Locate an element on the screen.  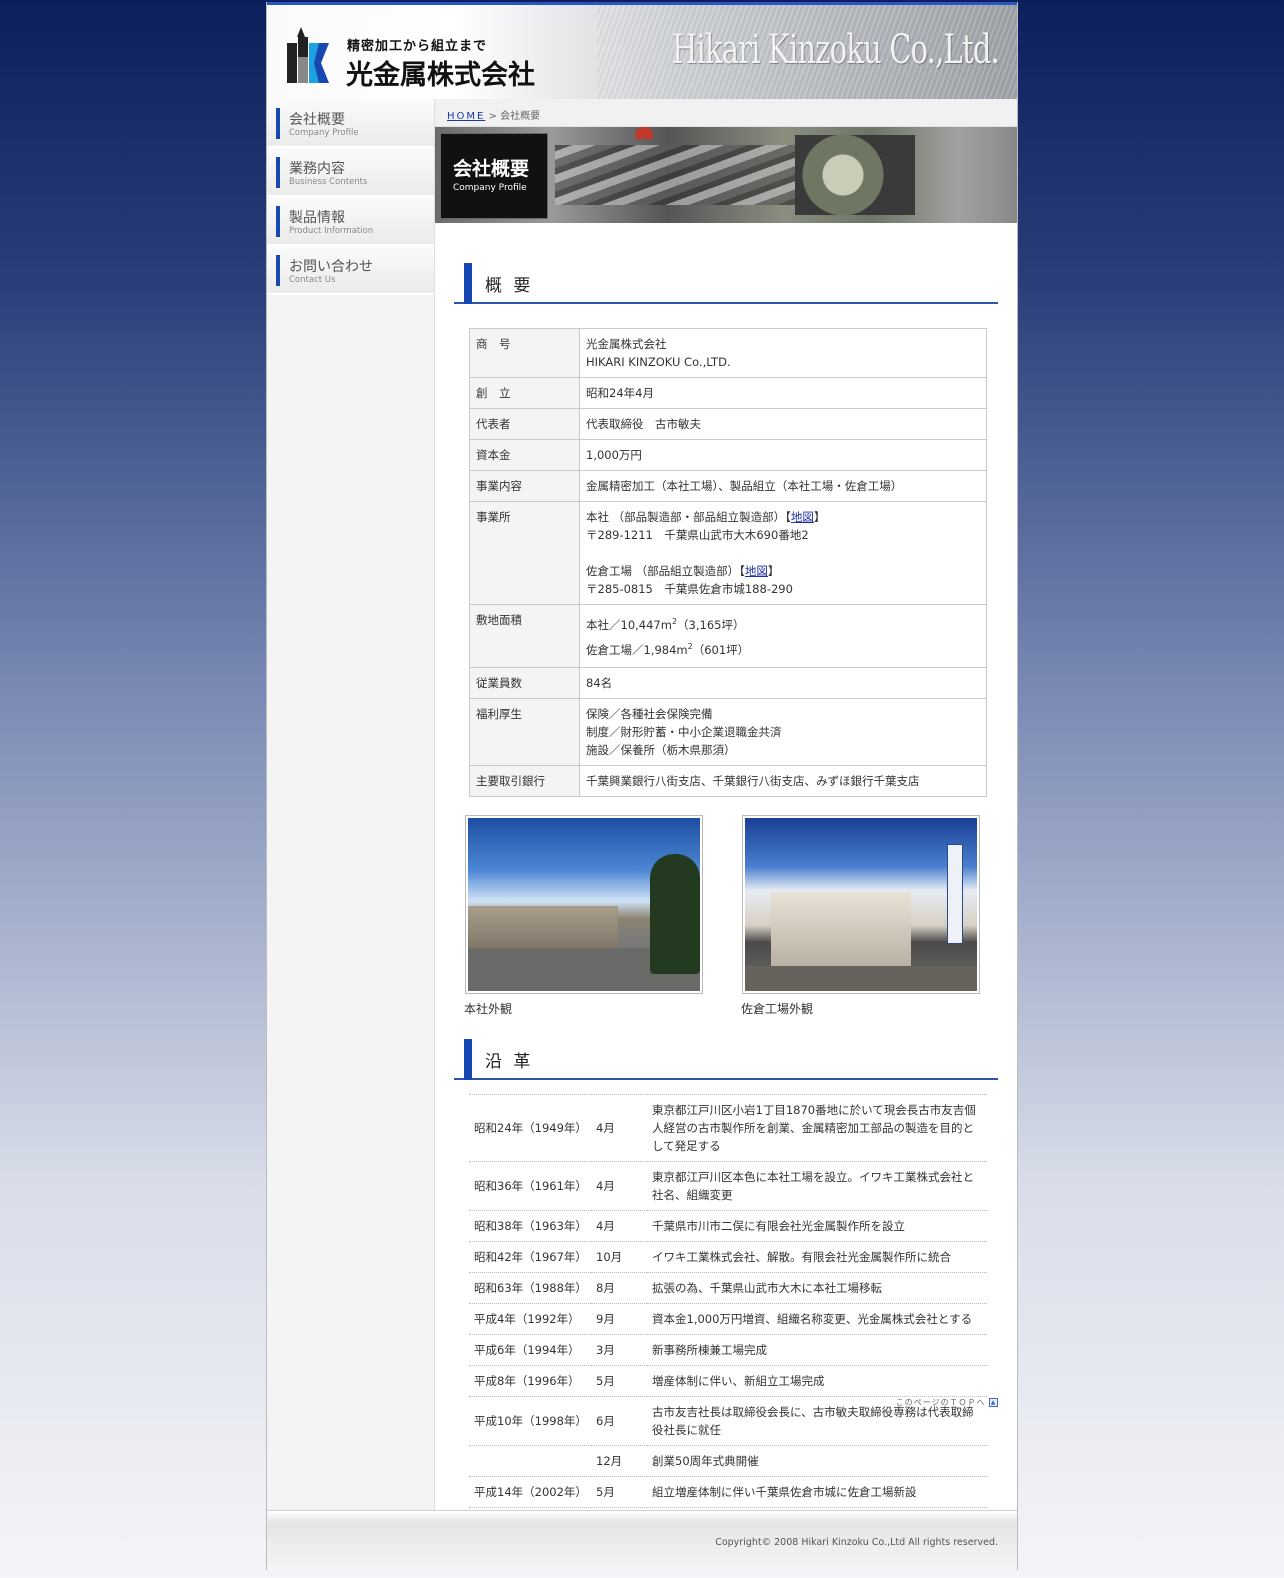
welfare-facility: 施設／保養所（栃木県那須） is located at coordinates (661, 749).